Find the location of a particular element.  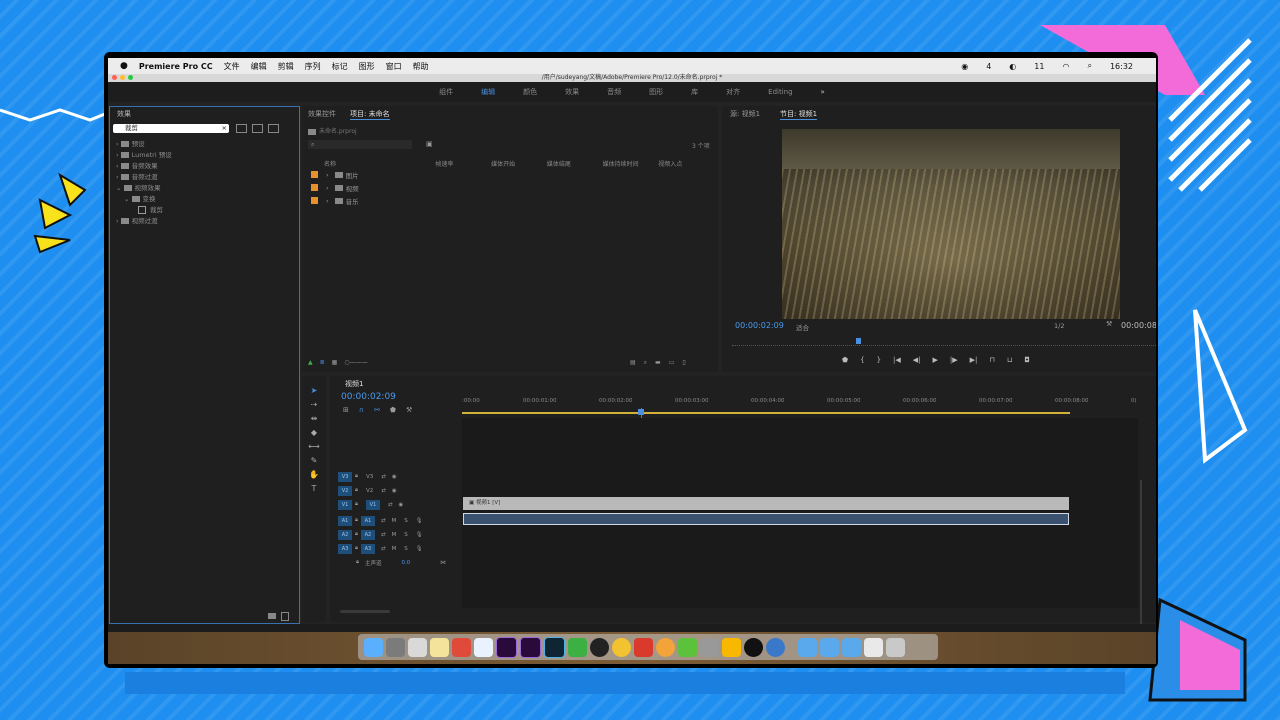

infuse-icon is located at coordinates (731, 647).